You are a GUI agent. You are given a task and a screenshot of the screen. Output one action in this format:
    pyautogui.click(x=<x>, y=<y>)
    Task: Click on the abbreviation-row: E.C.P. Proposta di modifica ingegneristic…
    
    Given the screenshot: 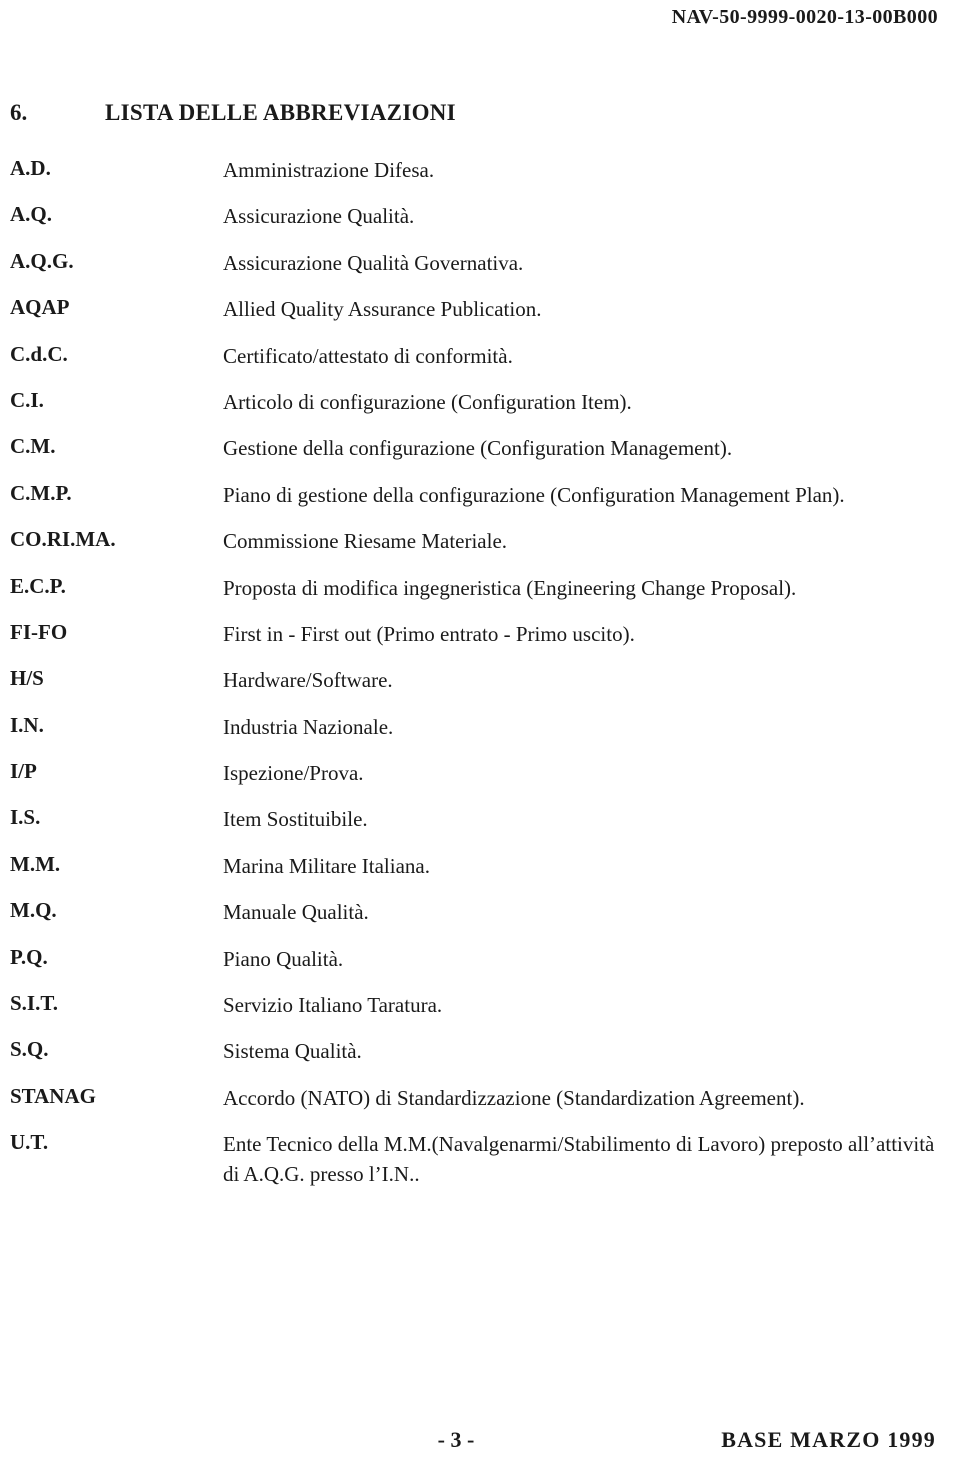 What is the action you would take?
    pyautogui.click(x=472, y=588)
    